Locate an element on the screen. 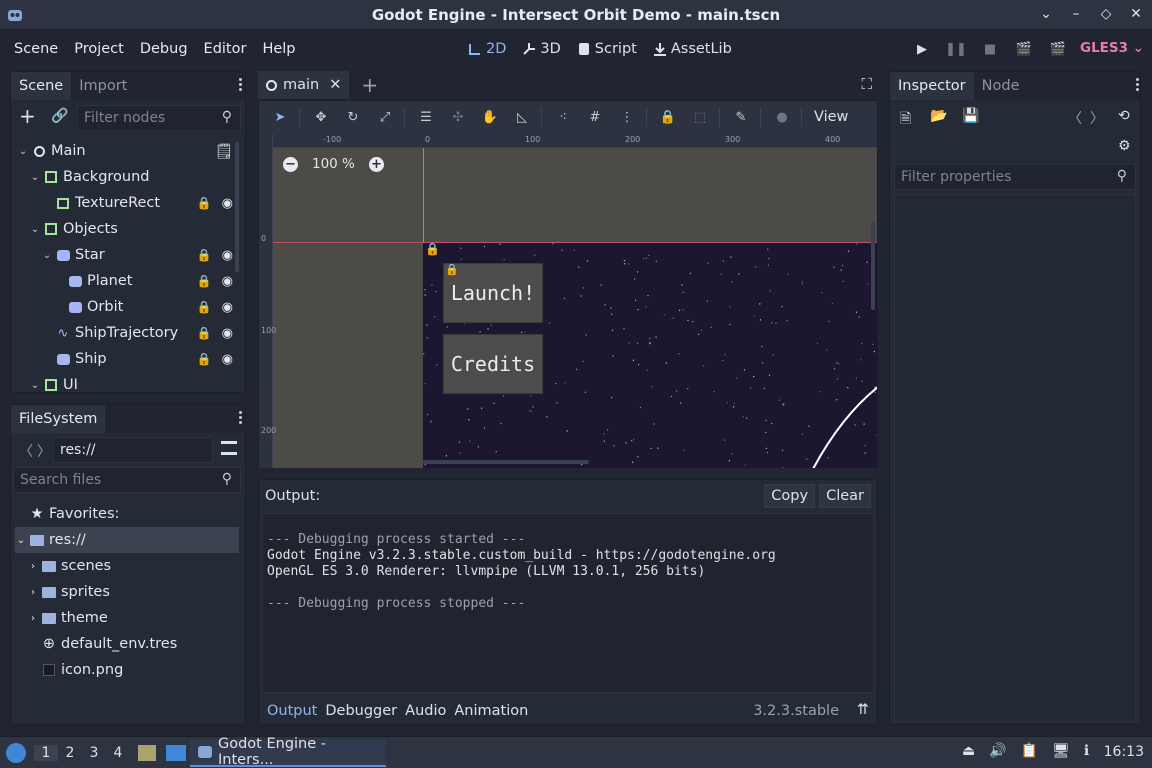  scene-tree-row: ⌄ Star 🔒 ◉ is located at coordinates (126, 255).